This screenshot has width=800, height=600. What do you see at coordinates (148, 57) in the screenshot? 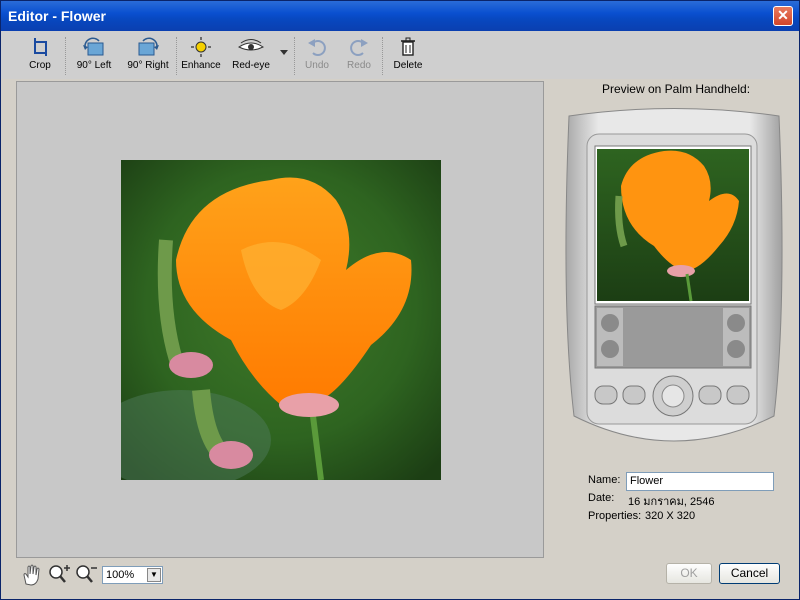
I see `rotate-right-button: 90° Right` at bounding box center [148, 57].